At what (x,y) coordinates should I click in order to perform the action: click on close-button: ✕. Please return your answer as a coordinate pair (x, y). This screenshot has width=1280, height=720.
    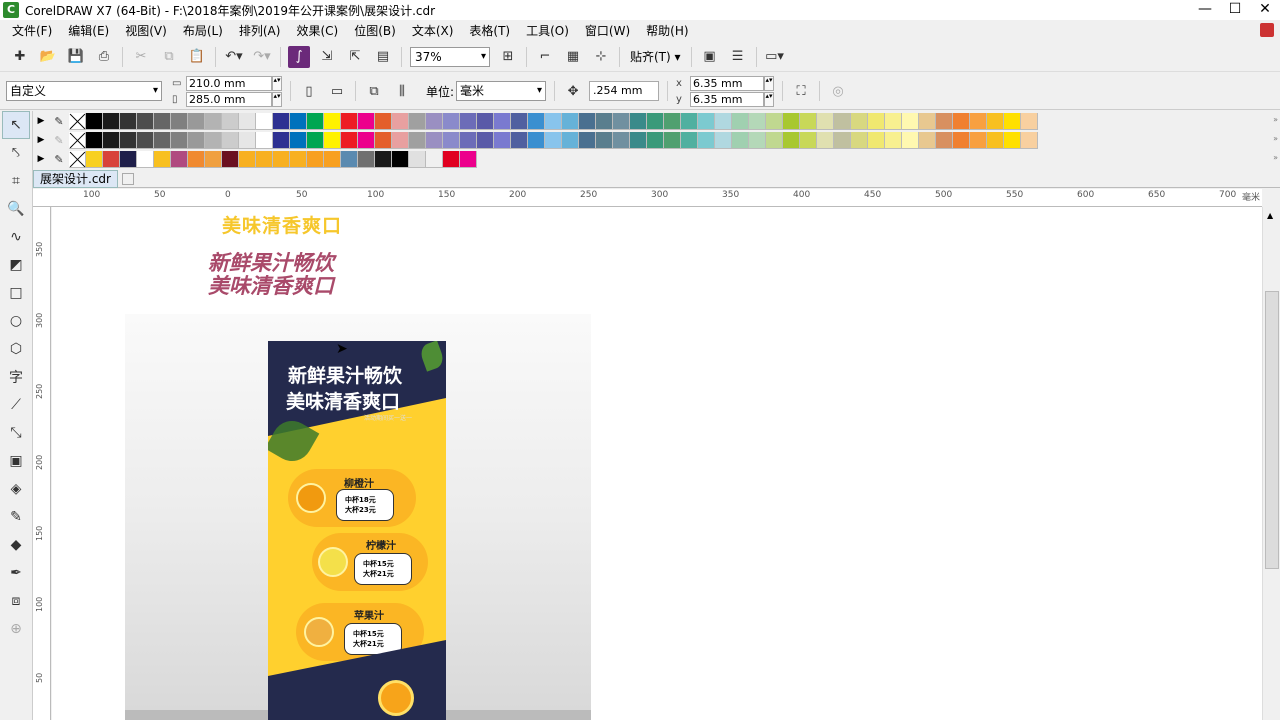
    Looking at the image, I should click on (1265, 10).